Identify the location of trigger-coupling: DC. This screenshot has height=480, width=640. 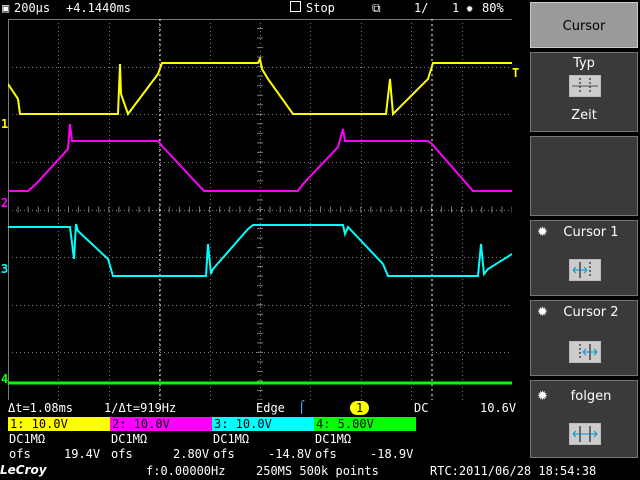
(421, 408).